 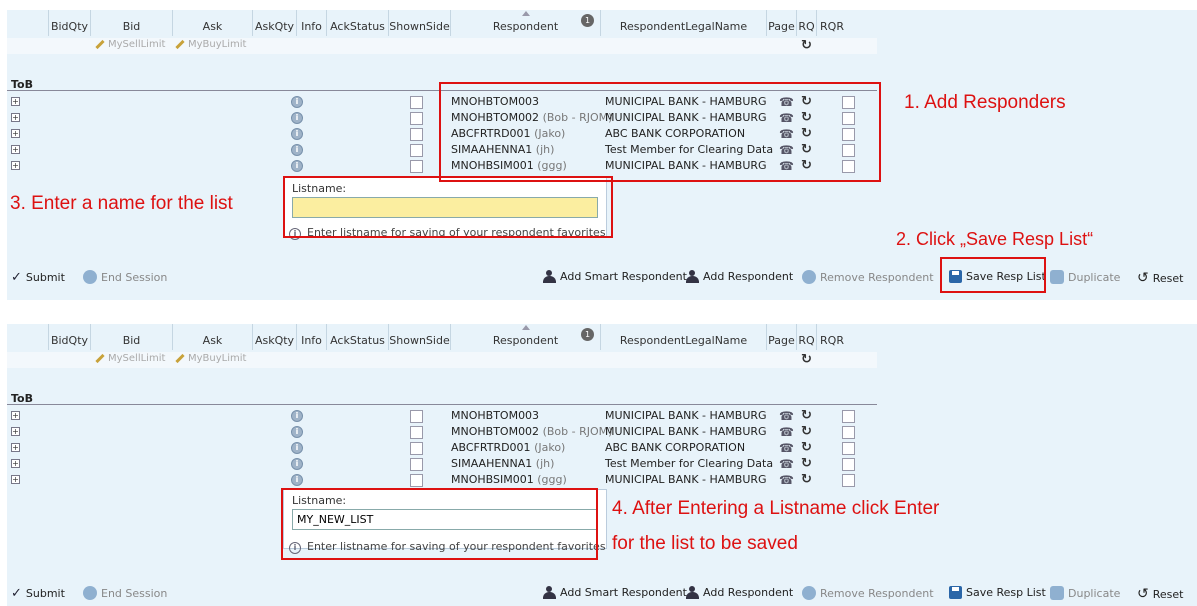 I want to click on respondent-cell: ABCFRTRD001 (Jako), so click(x=508, y=447).